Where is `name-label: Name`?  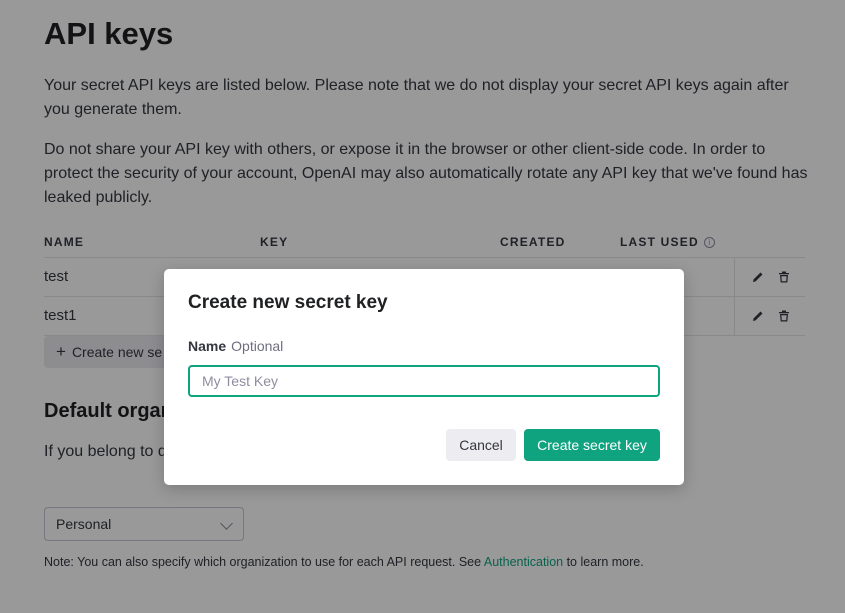
name-label: Name is located at coordinates (207, 346).